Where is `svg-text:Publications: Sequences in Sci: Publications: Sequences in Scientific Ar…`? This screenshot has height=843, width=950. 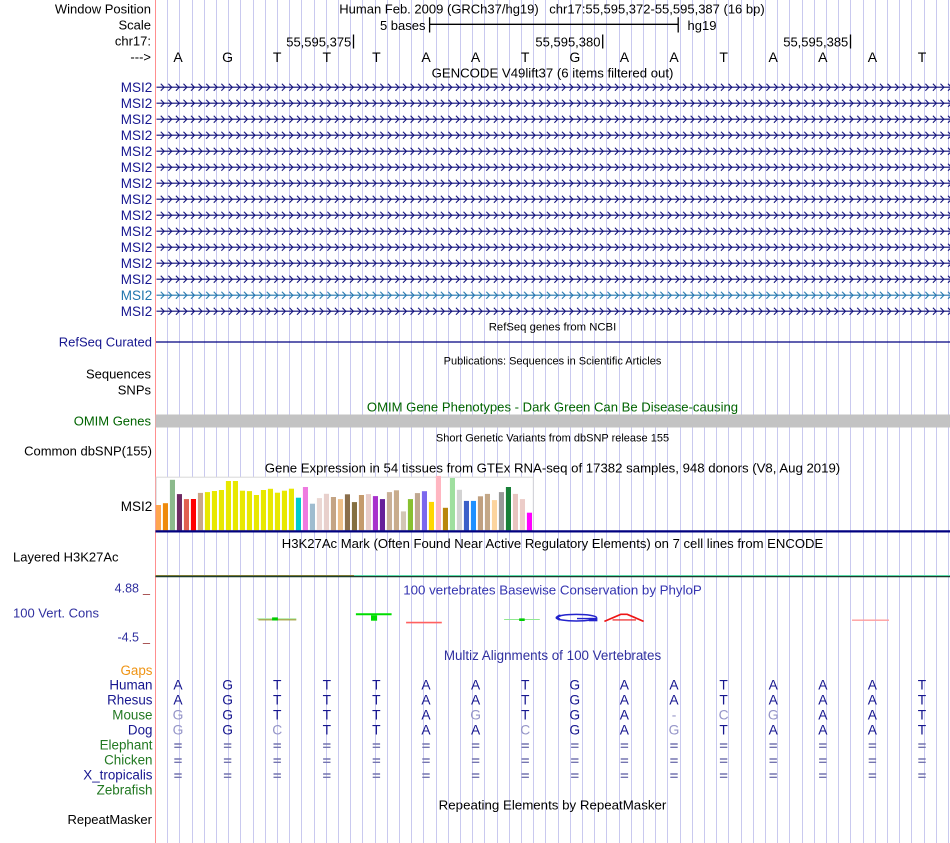 svg-text:Publications: Sequences in Sci: Publications: Sequences in Scientific Ar… is located at coordinates (553, 361).